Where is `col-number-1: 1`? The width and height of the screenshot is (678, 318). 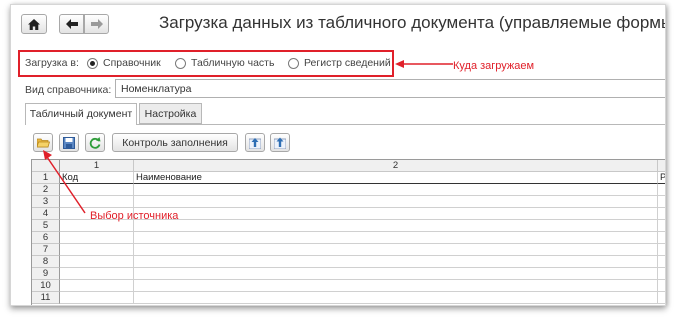
col-number-1: 1 is located at coordinates (96, 165).